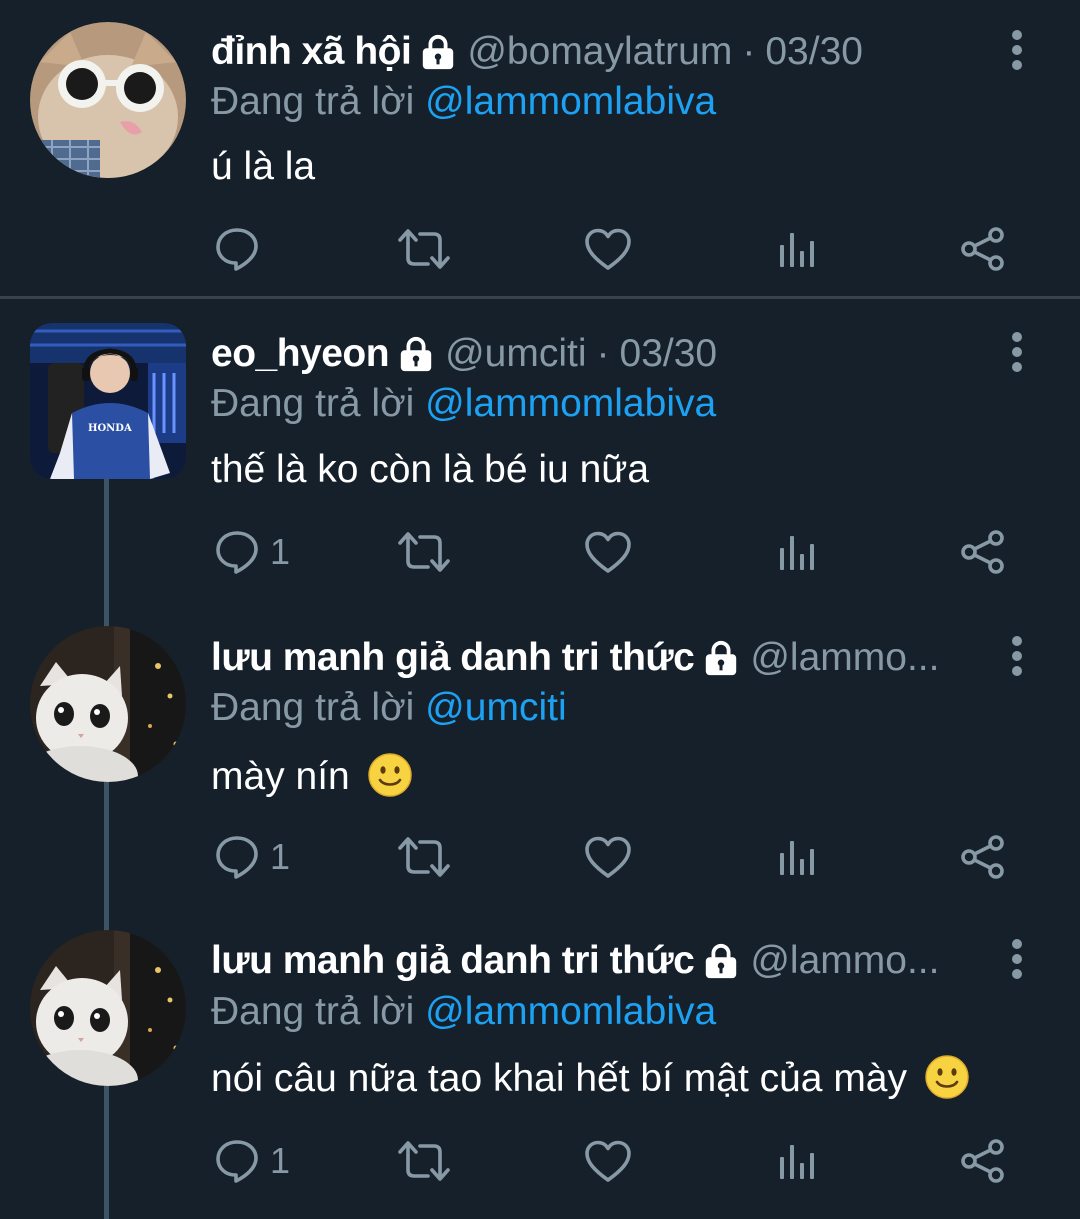 The height and width of the screenshot is (1219, 1080). I want to click on tweet-text: ú là la, so click(263, 166).